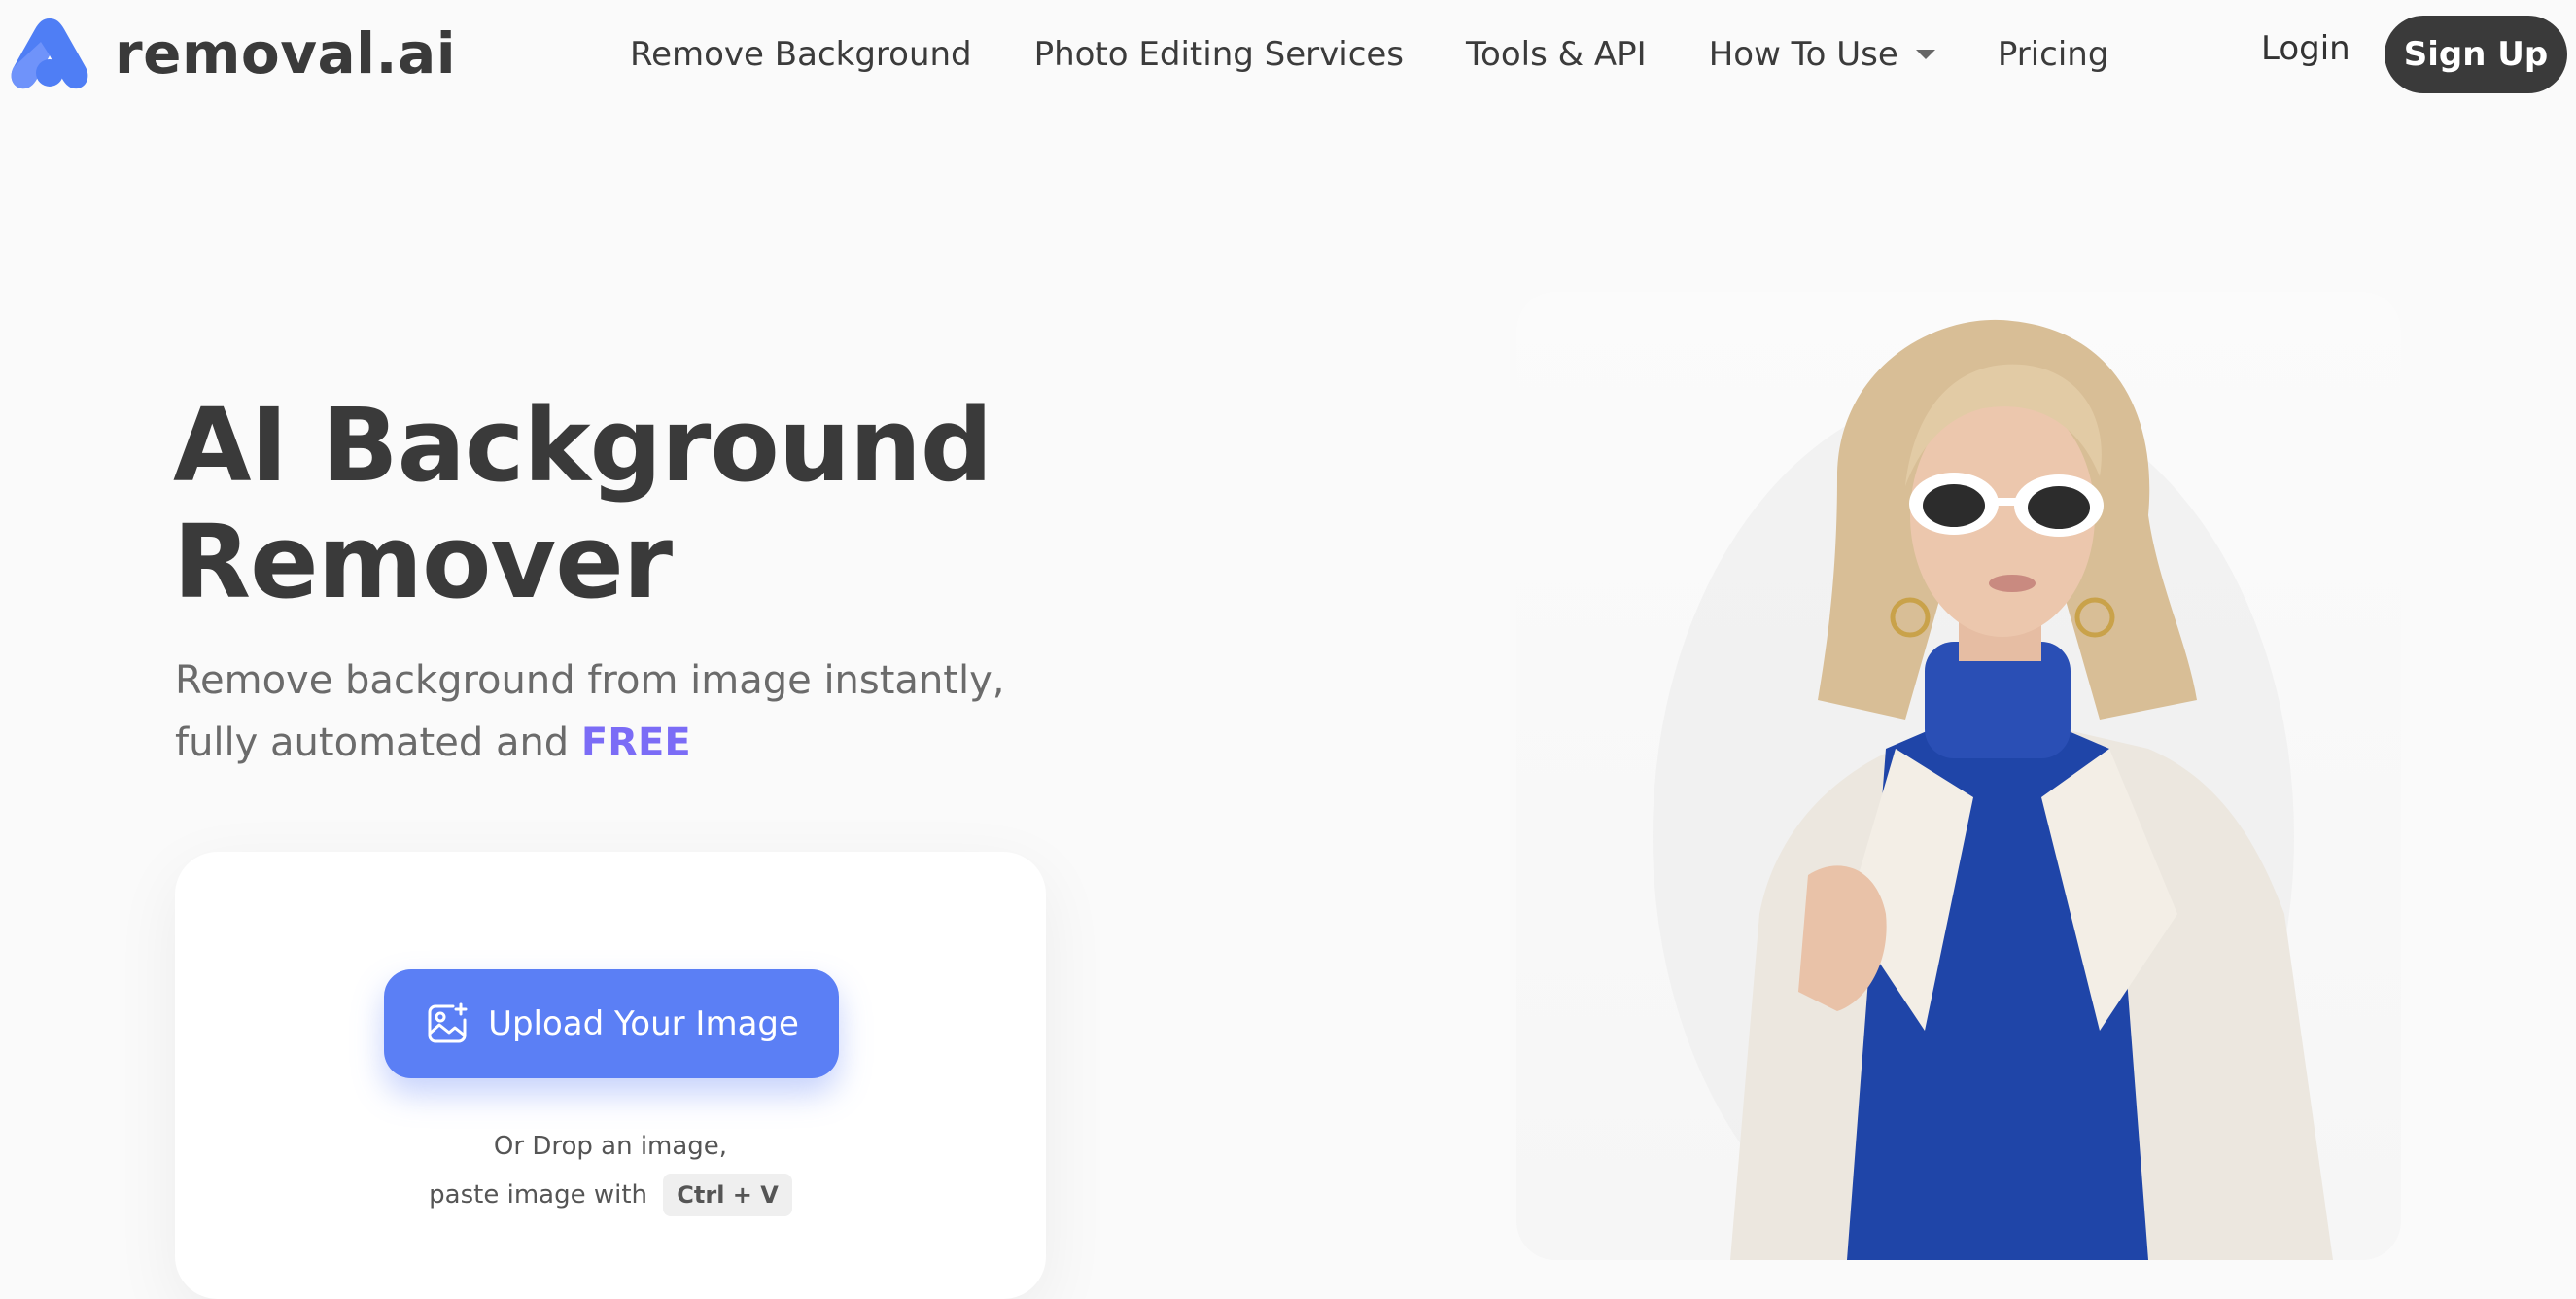 The width and height of the screenshot is (2576, 1299). I want to click on nav-item-label: Tools & API, so click(1556, 54).